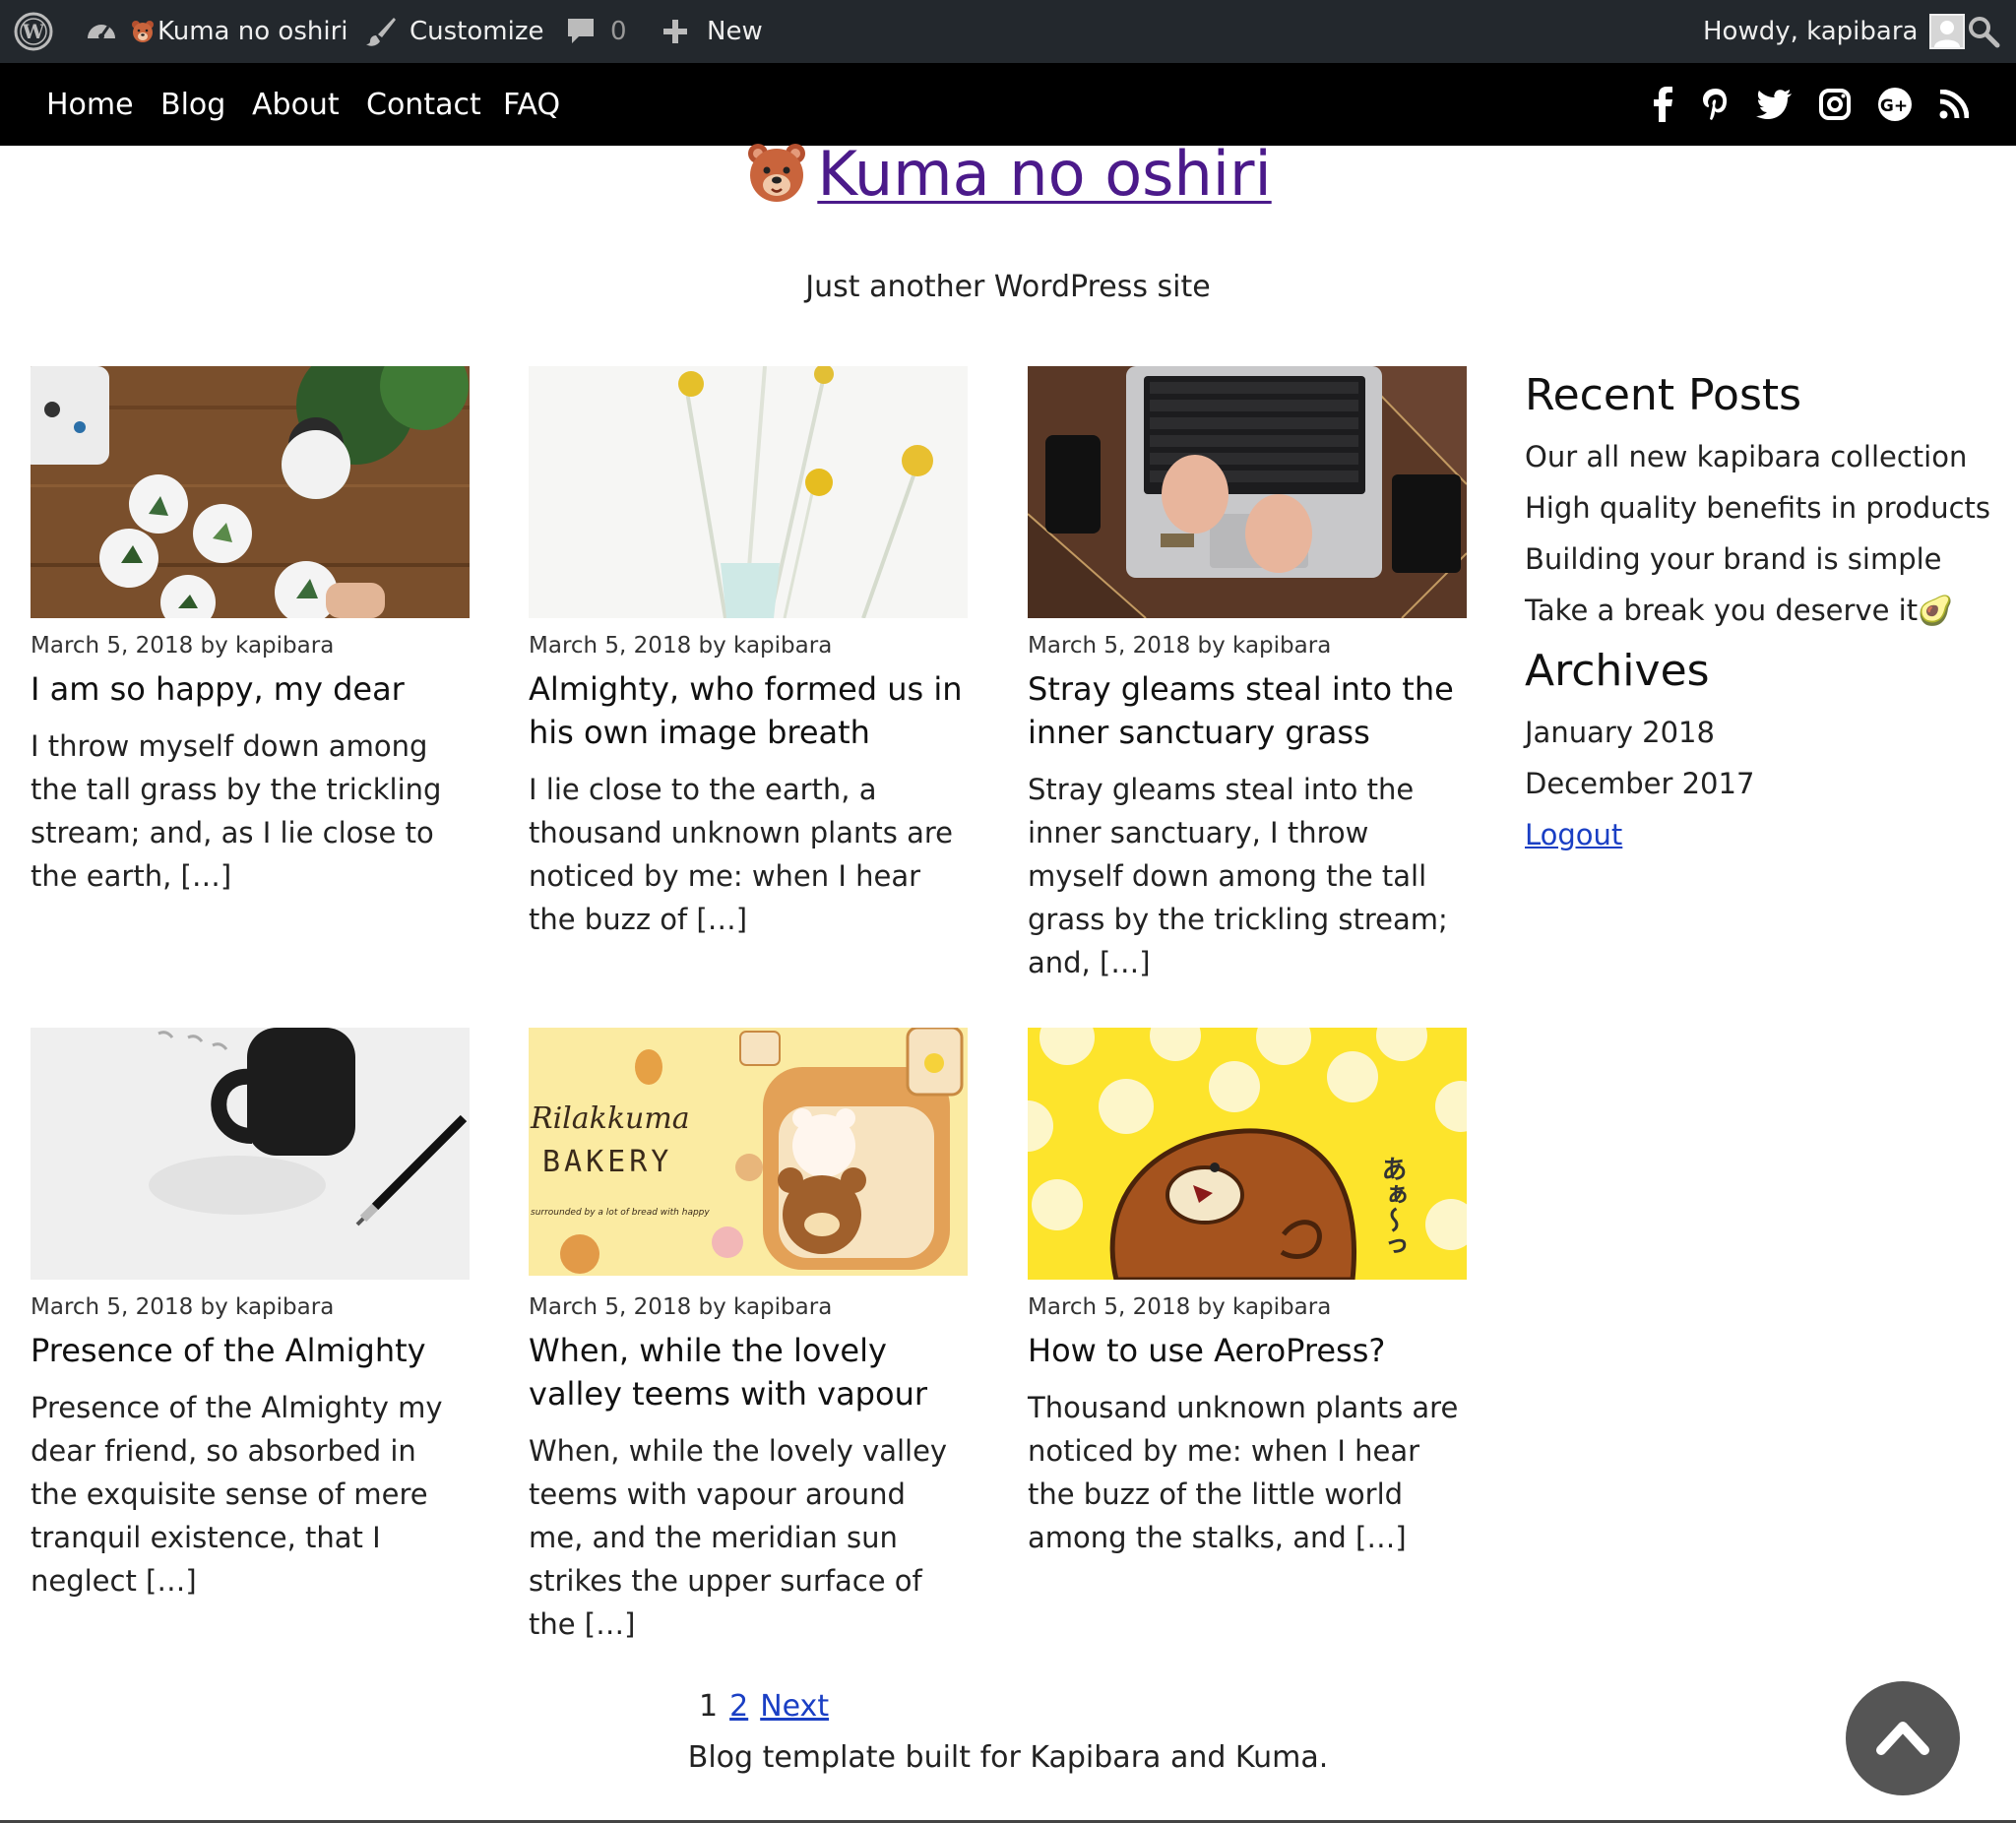 The height and width of the screenshot is (1823, 2016). Describe the element at coordinates (794, 1706) in the screenshot. I see `pagination-next: Next` at that location.